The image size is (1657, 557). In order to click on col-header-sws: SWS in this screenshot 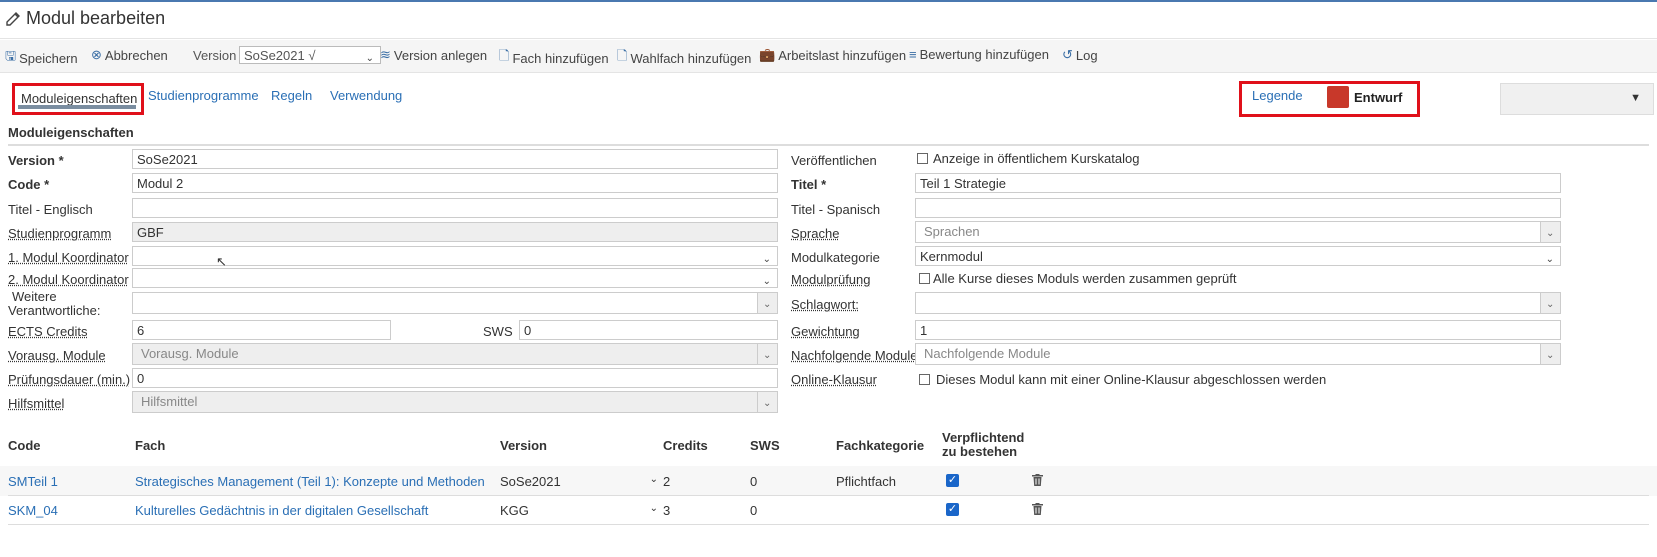, I will do `click(765, 445)`.